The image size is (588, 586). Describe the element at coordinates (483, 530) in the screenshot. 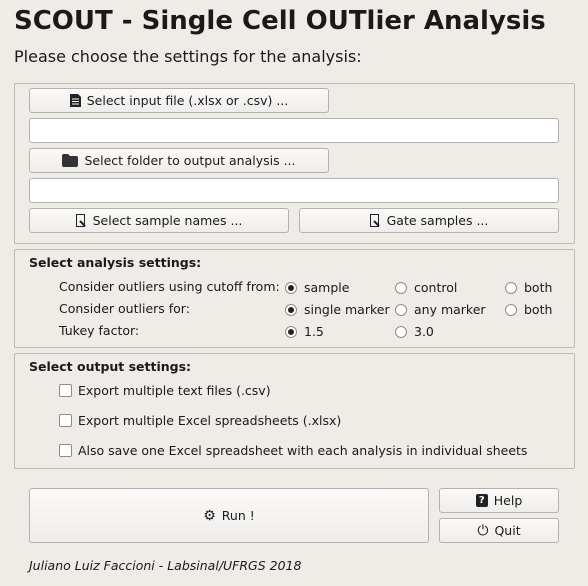

I see `power-icon: ⏻` at that location.